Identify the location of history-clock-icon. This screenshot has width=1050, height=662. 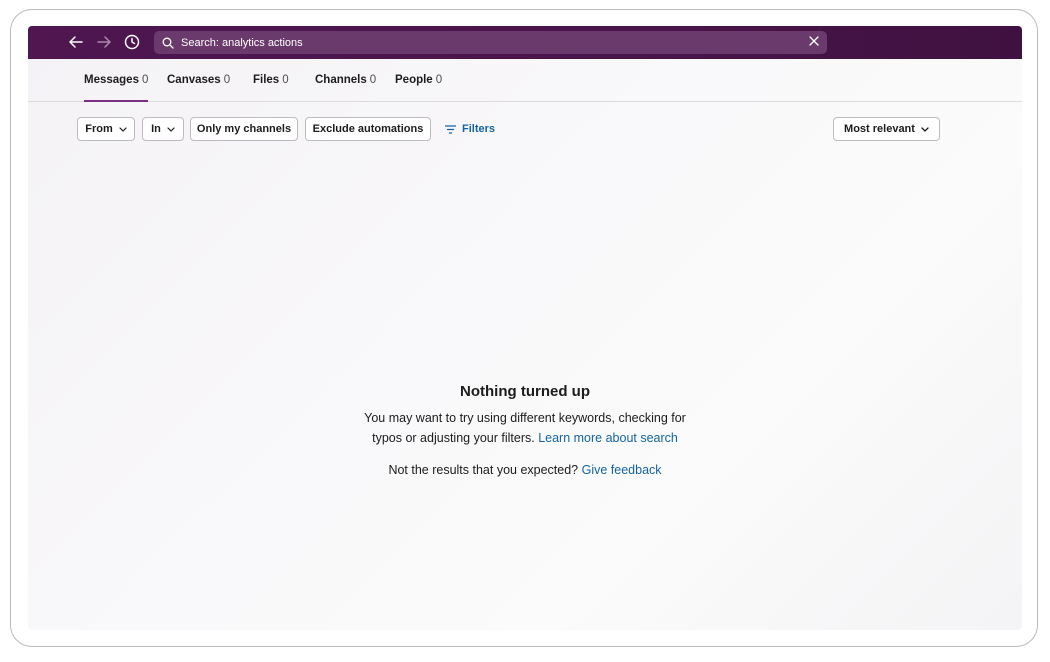
(132, 42).